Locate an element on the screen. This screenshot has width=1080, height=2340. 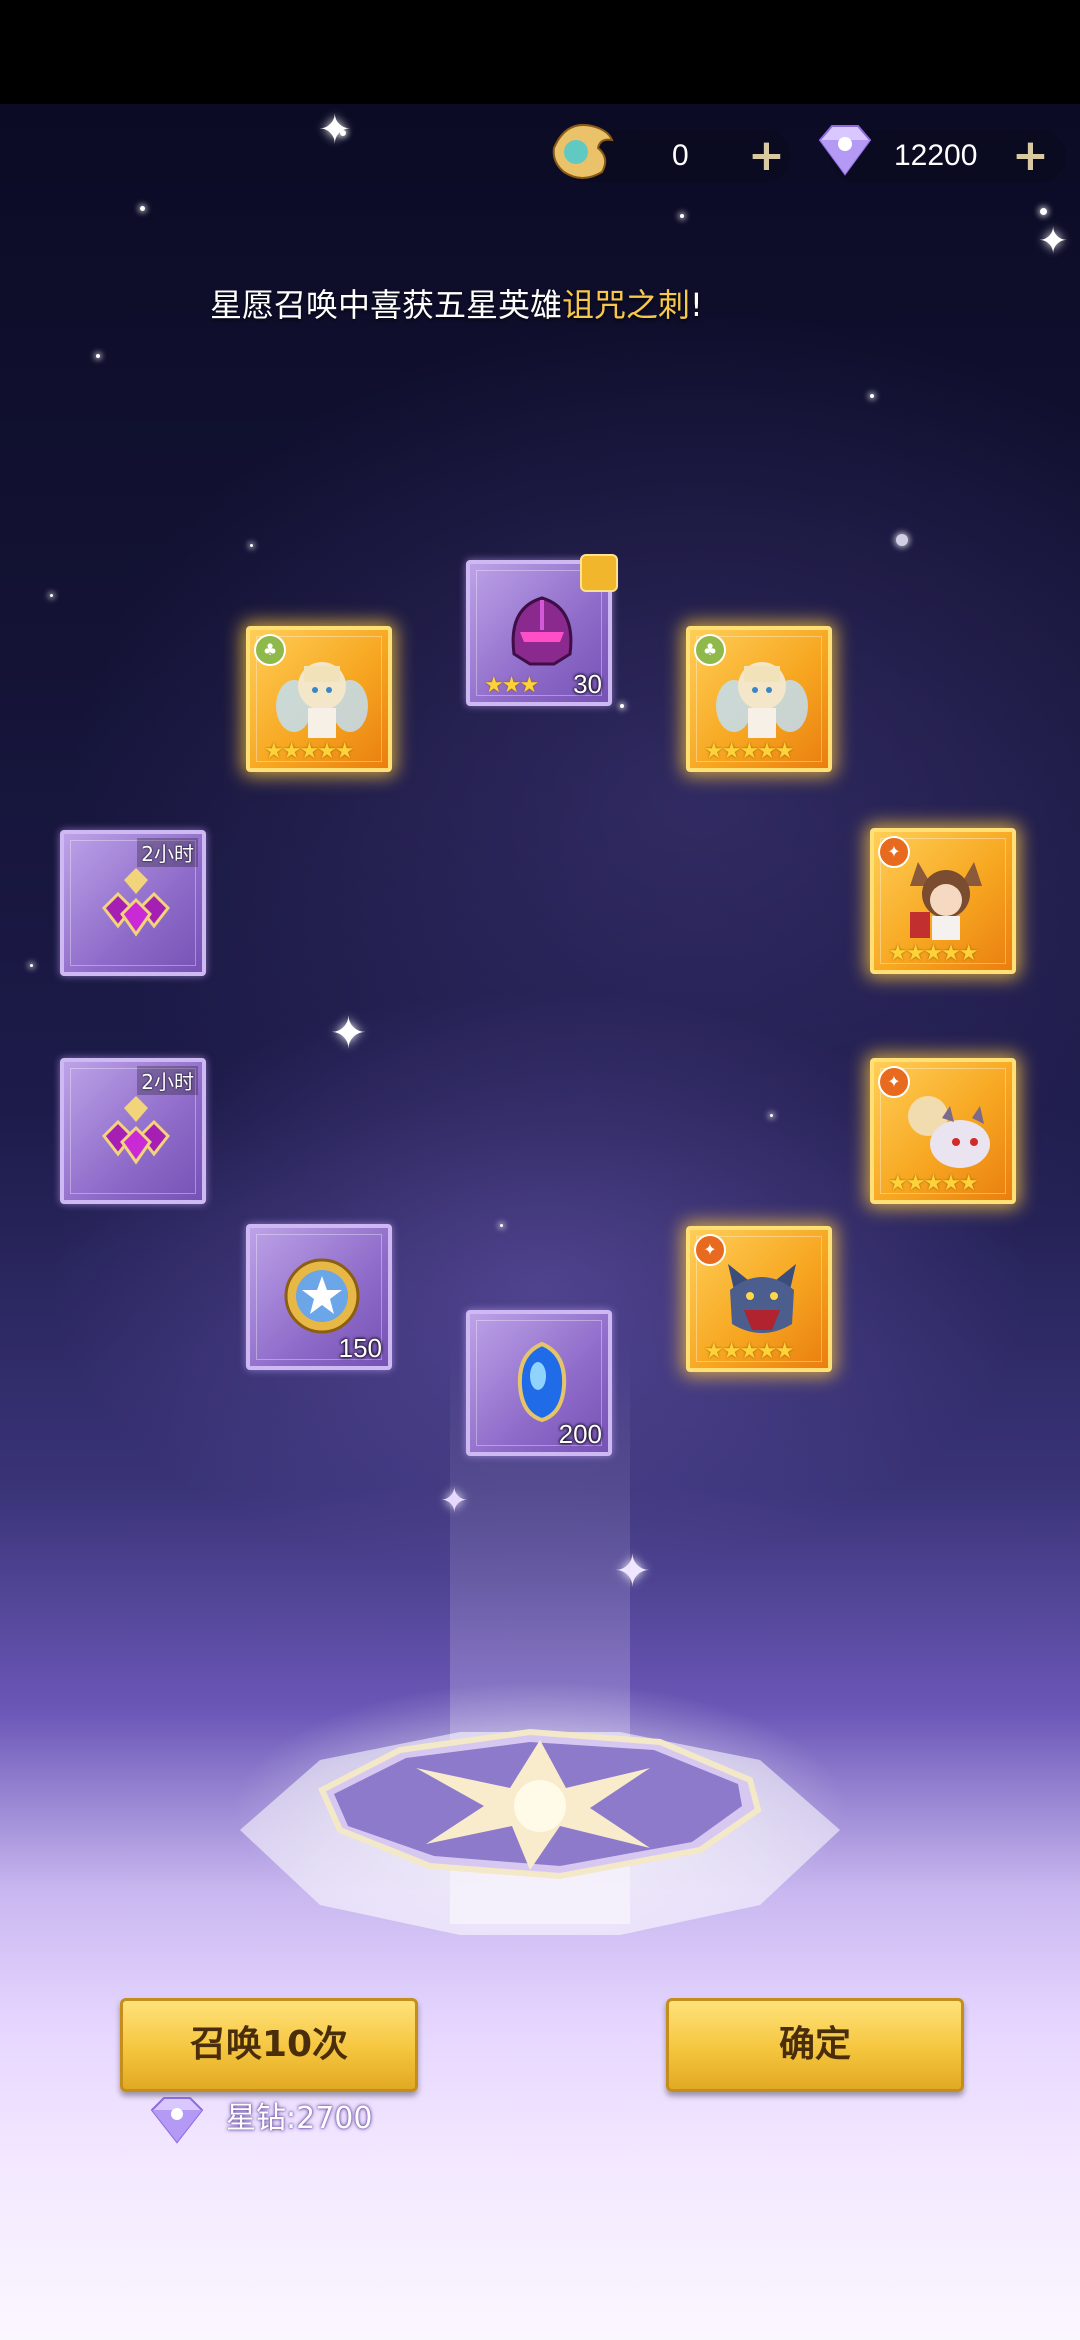
rarity-stars: ★★★ is located at coordinates (511, 685).